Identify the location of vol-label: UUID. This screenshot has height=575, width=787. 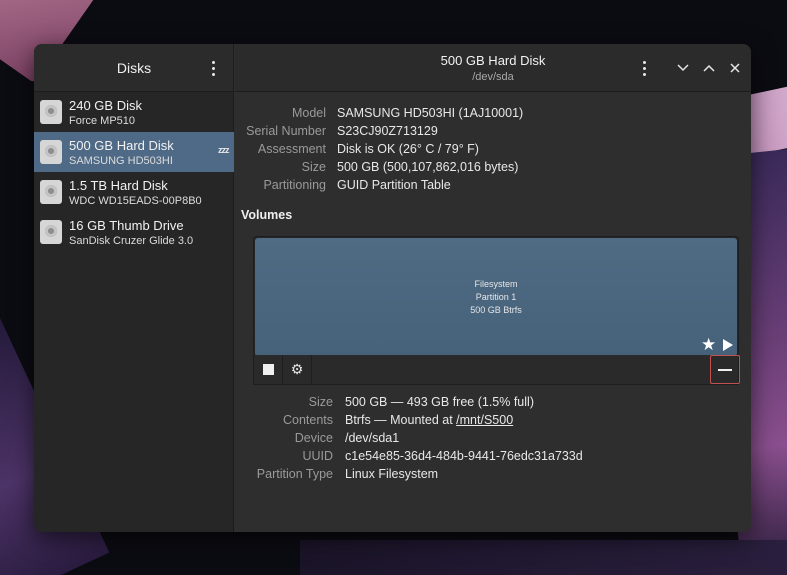
(317, 456).